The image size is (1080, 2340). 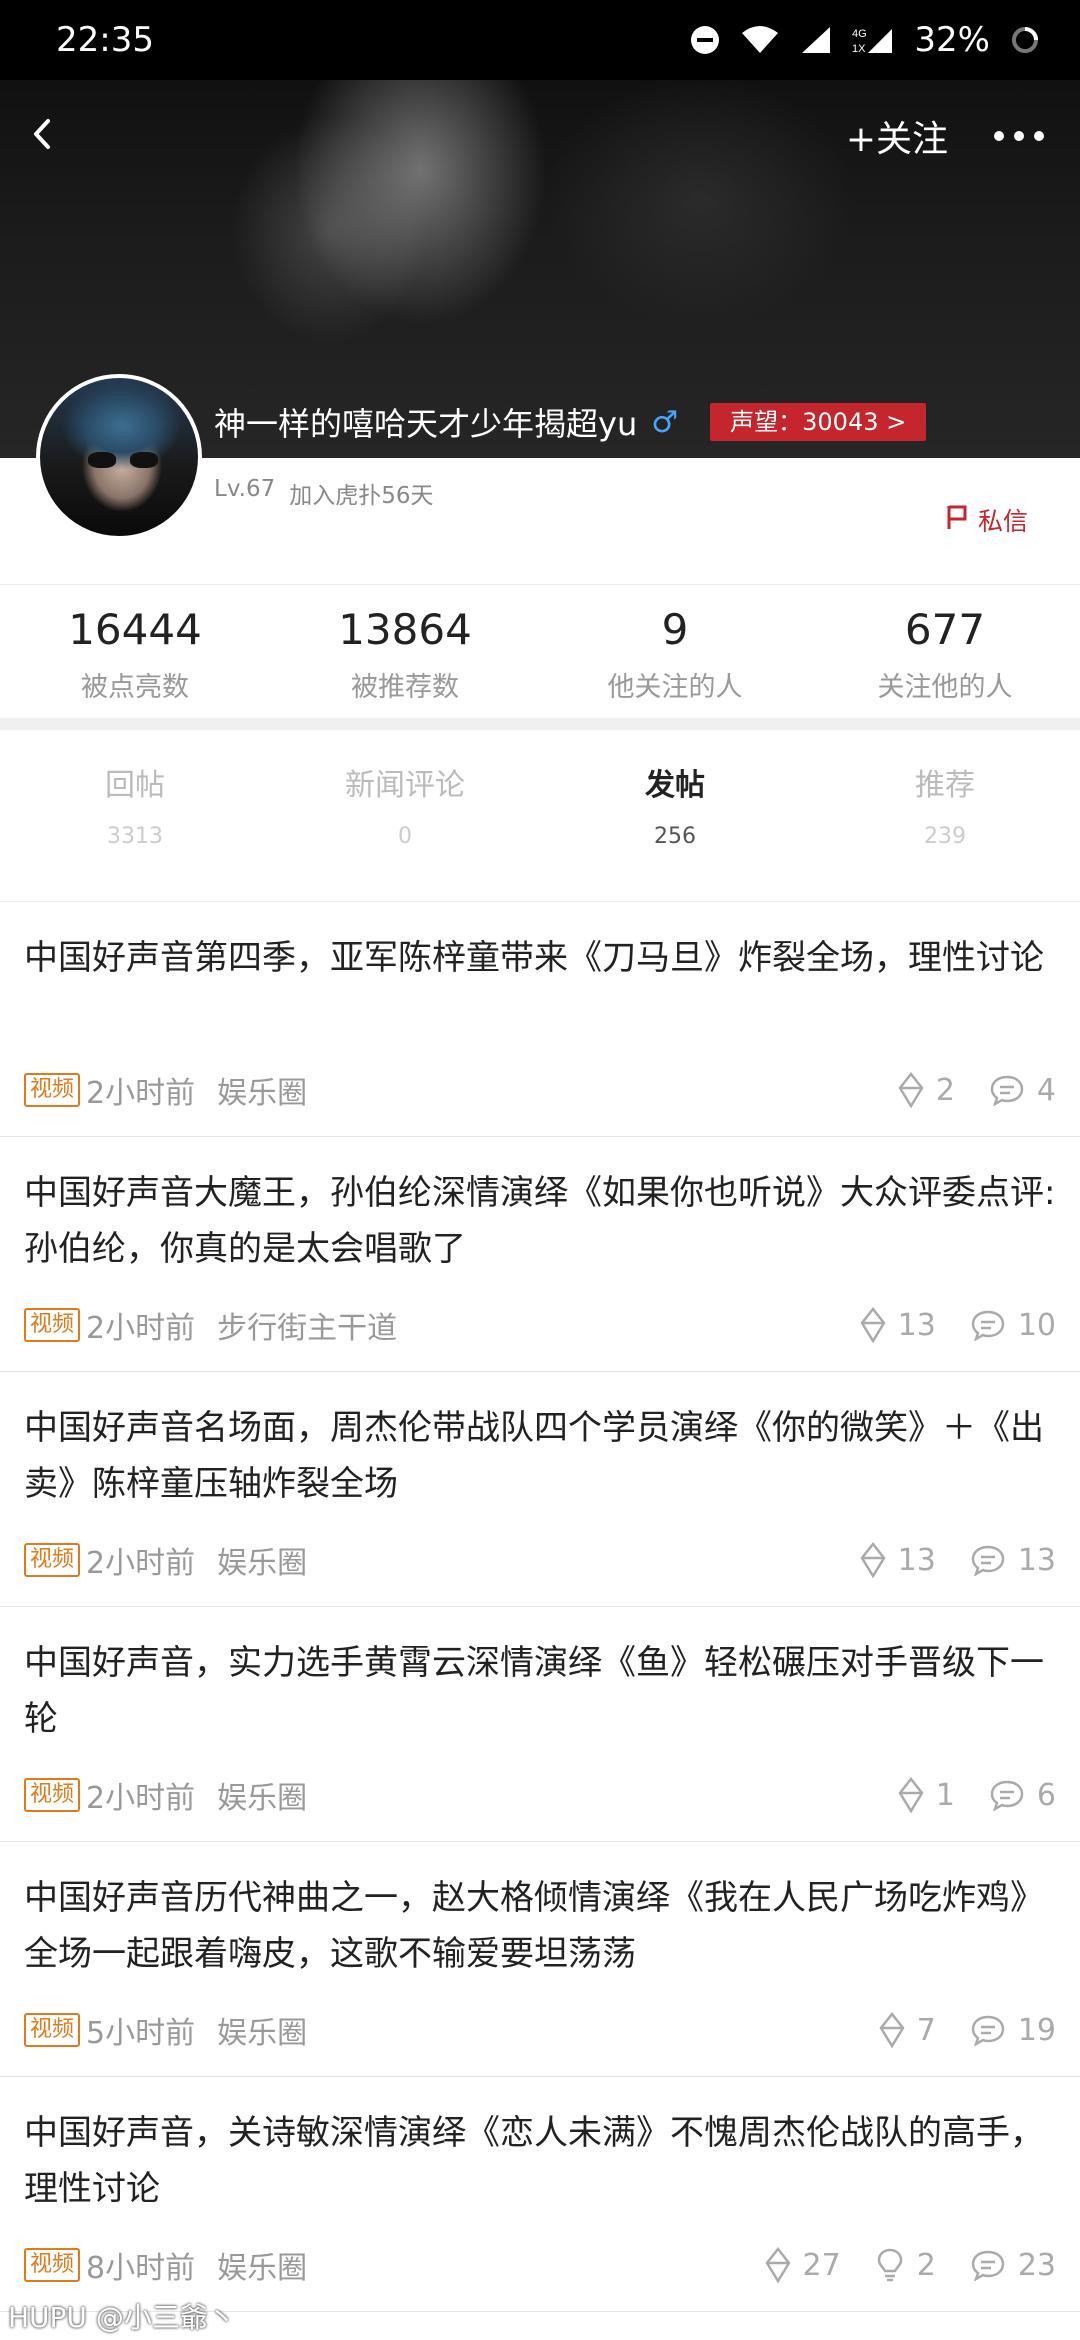 I want to click on comment-count: 6, so click(x=1046, y=1795).